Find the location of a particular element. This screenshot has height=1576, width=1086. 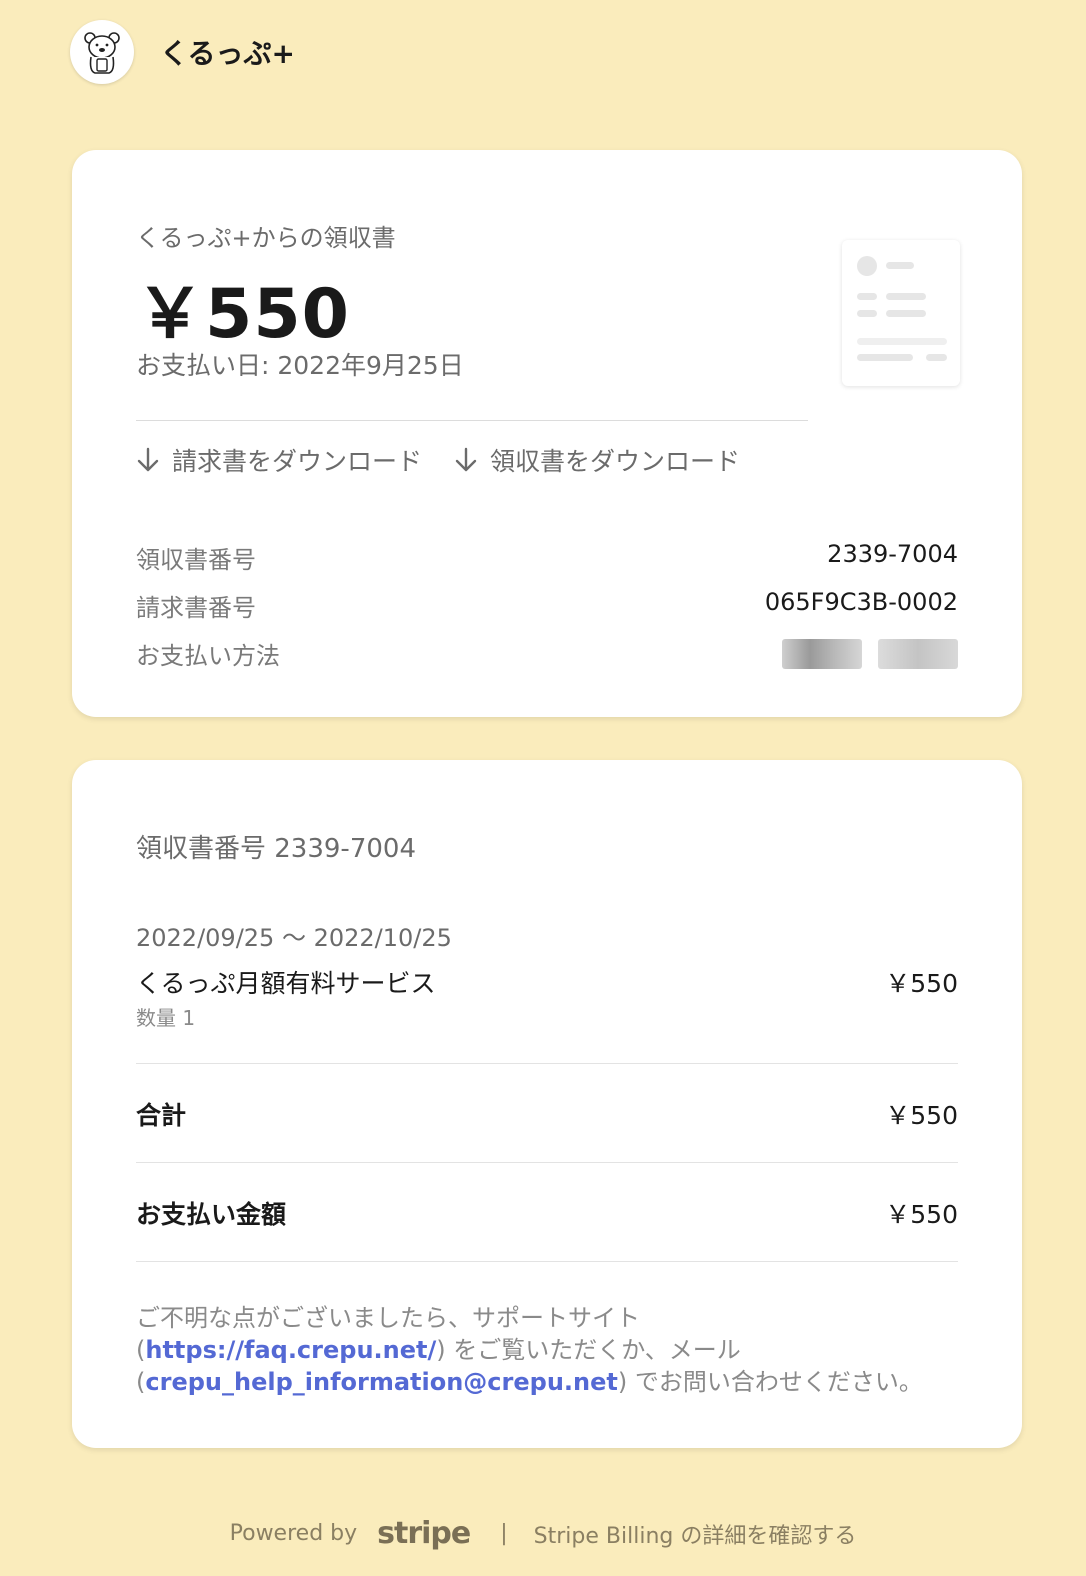

brand-name: くるっぷ+ is located at coordinates (227, 53).